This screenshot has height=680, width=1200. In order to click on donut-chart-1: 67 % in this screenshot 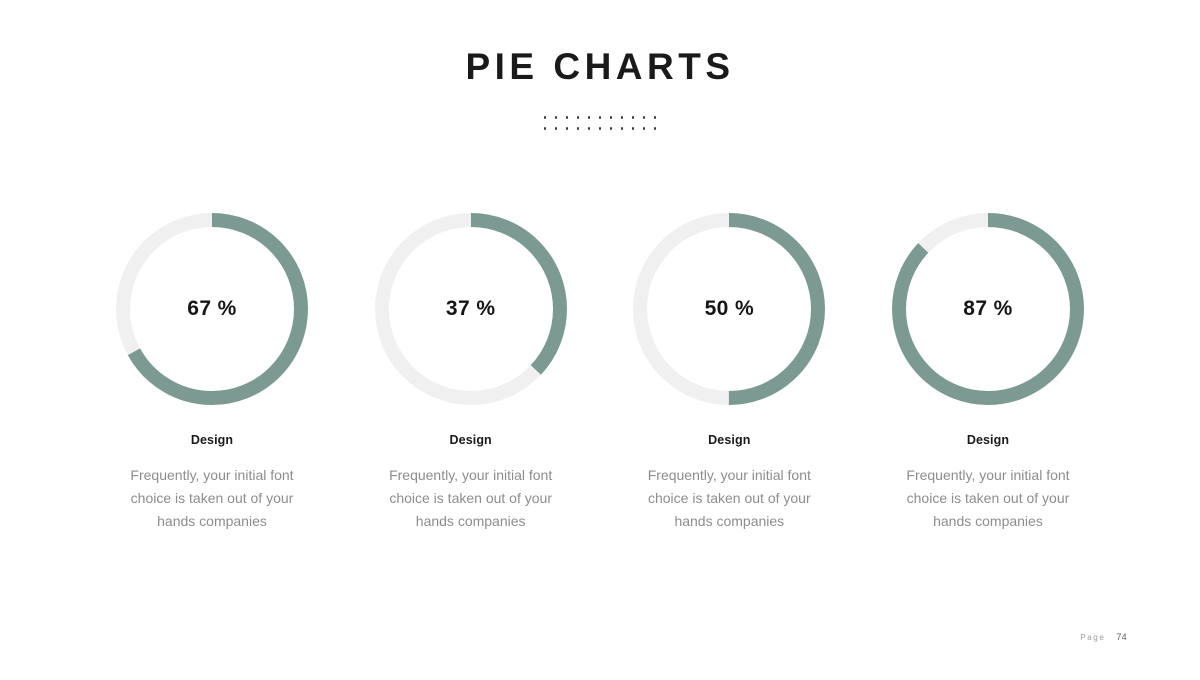, I will do `click(212, 309)`.